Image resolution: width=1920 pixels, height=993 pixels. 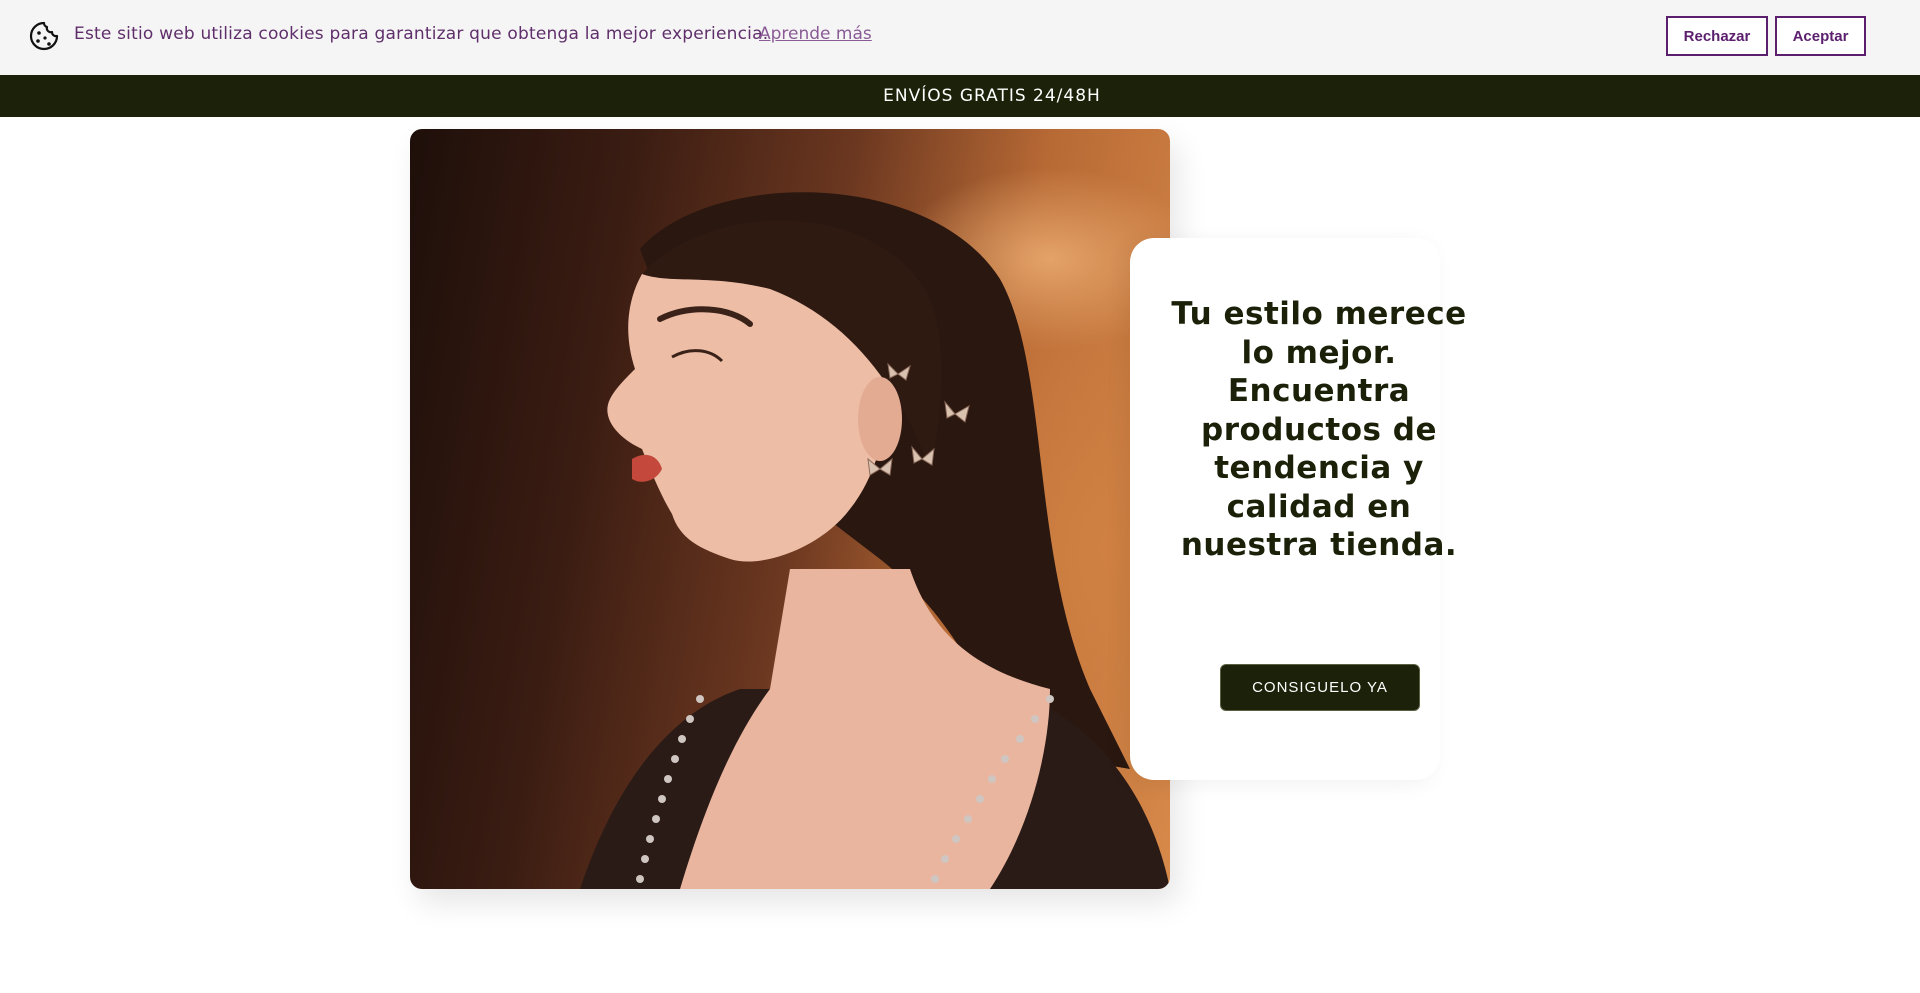 What do you see at coordinates (992, 96) in the screenshot?
I see `announcement-text: ENVÍOS GRATIS 24/48H` at bounding box center [992, 96].